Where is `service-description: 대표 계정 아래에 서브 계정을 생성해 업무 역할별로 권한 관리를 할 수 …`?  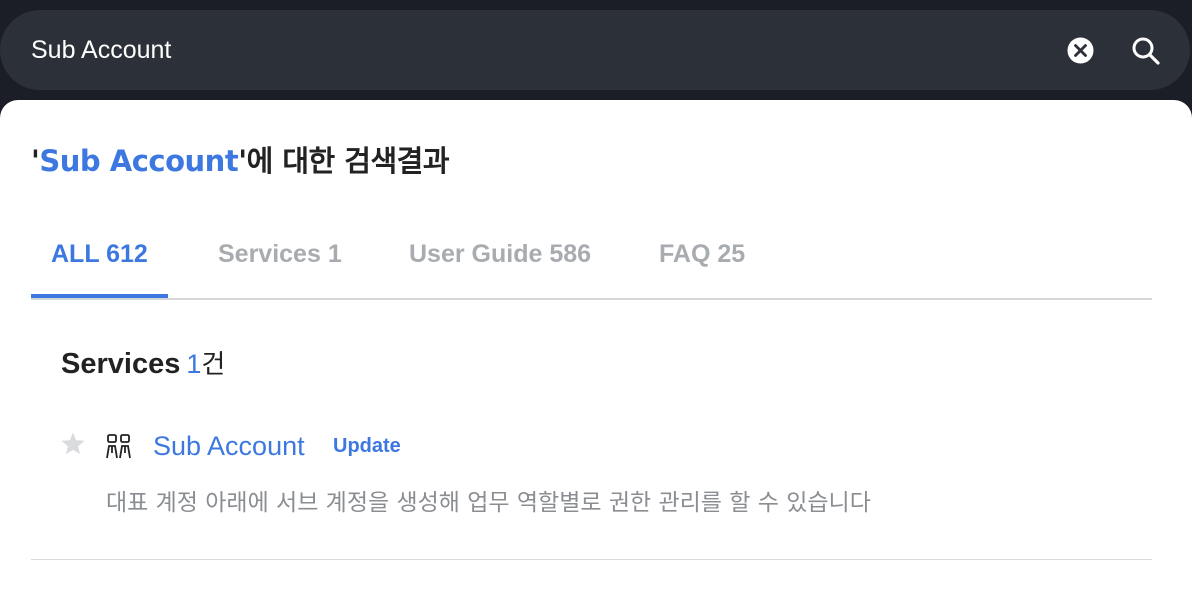 service-description: 대표 계정 아래에 서브 계정을 생성해 업무 역할별로 권한 관리를 할 수 … is located at coordinates (488, 503).